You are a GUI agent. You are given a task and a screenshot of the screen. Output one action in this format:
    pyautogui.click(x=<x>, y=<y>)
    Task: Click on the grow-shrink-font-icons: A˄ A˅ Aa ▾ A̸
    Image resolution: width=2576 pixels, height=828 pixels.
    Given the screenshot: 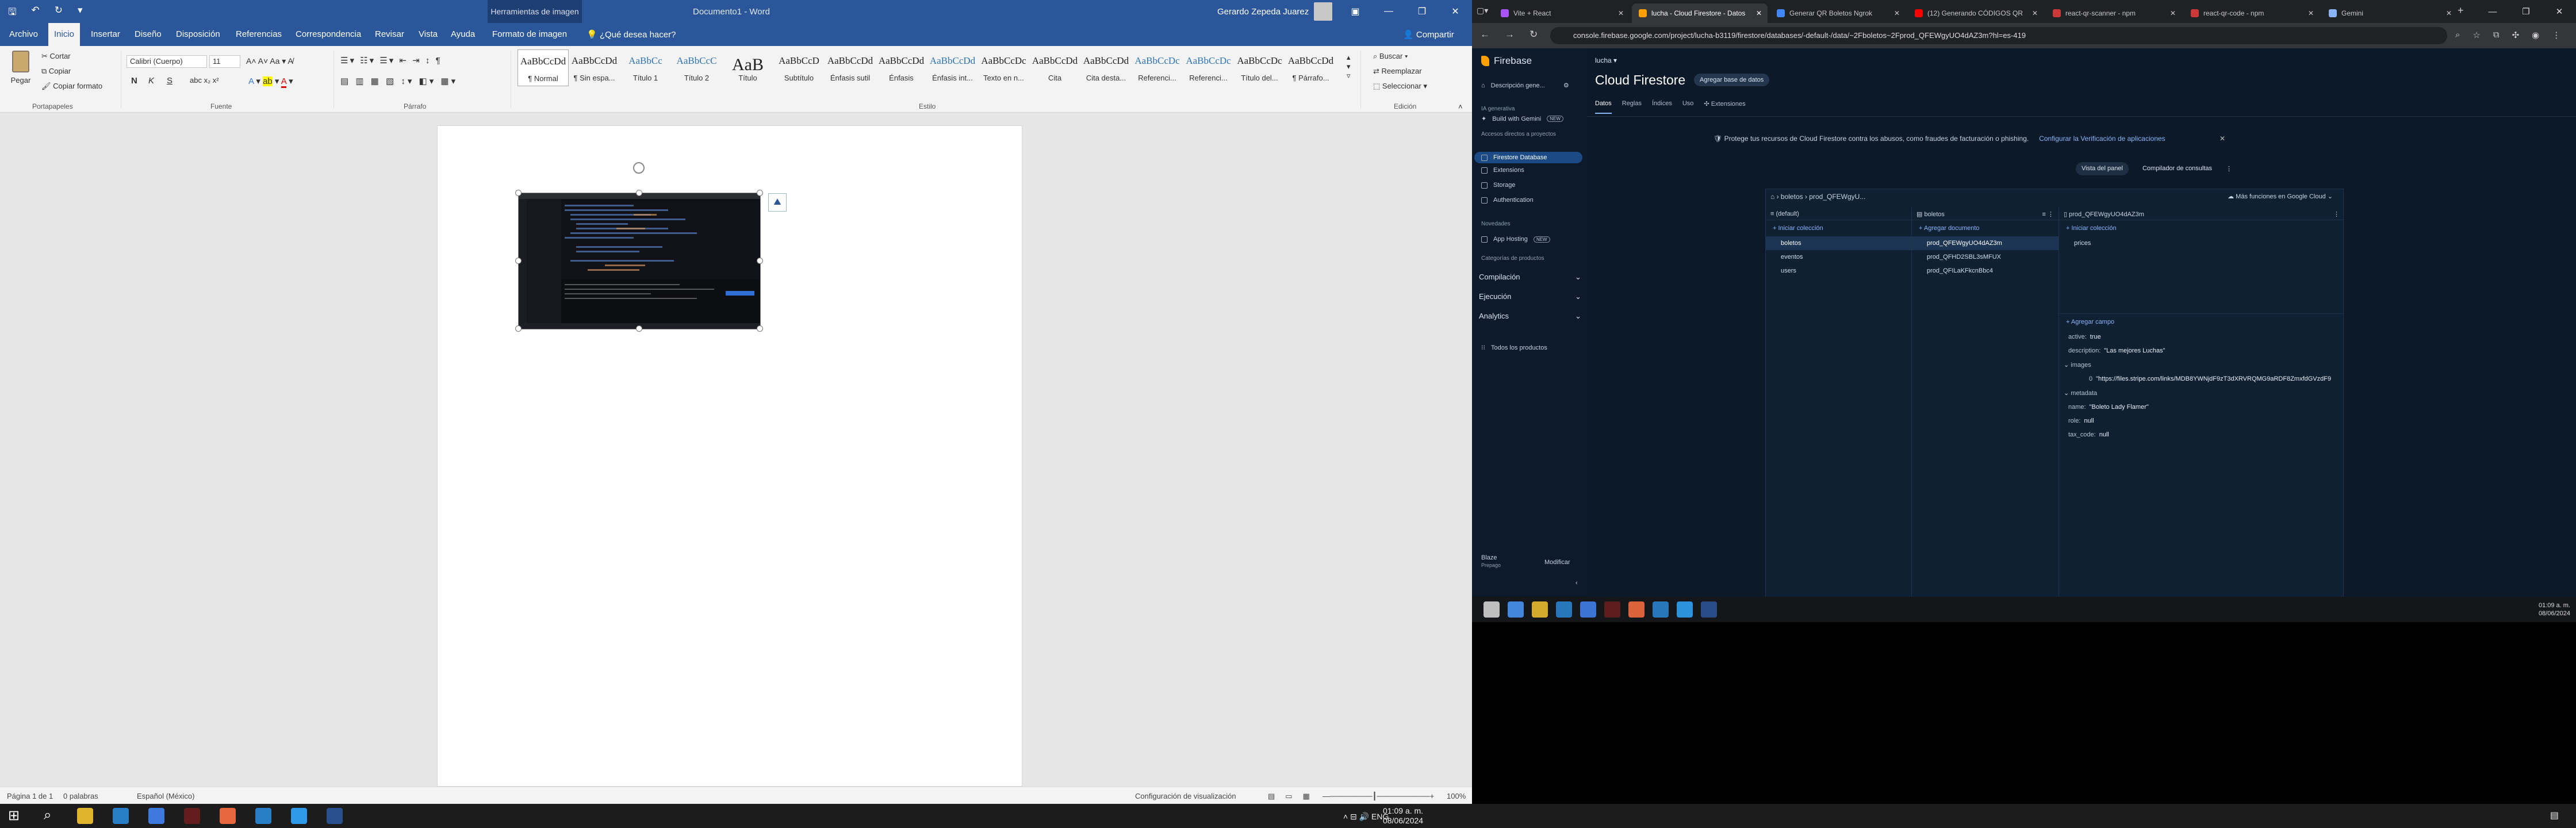 What is the action you would take?
    pyautogui.click(x=269, y=61)
    